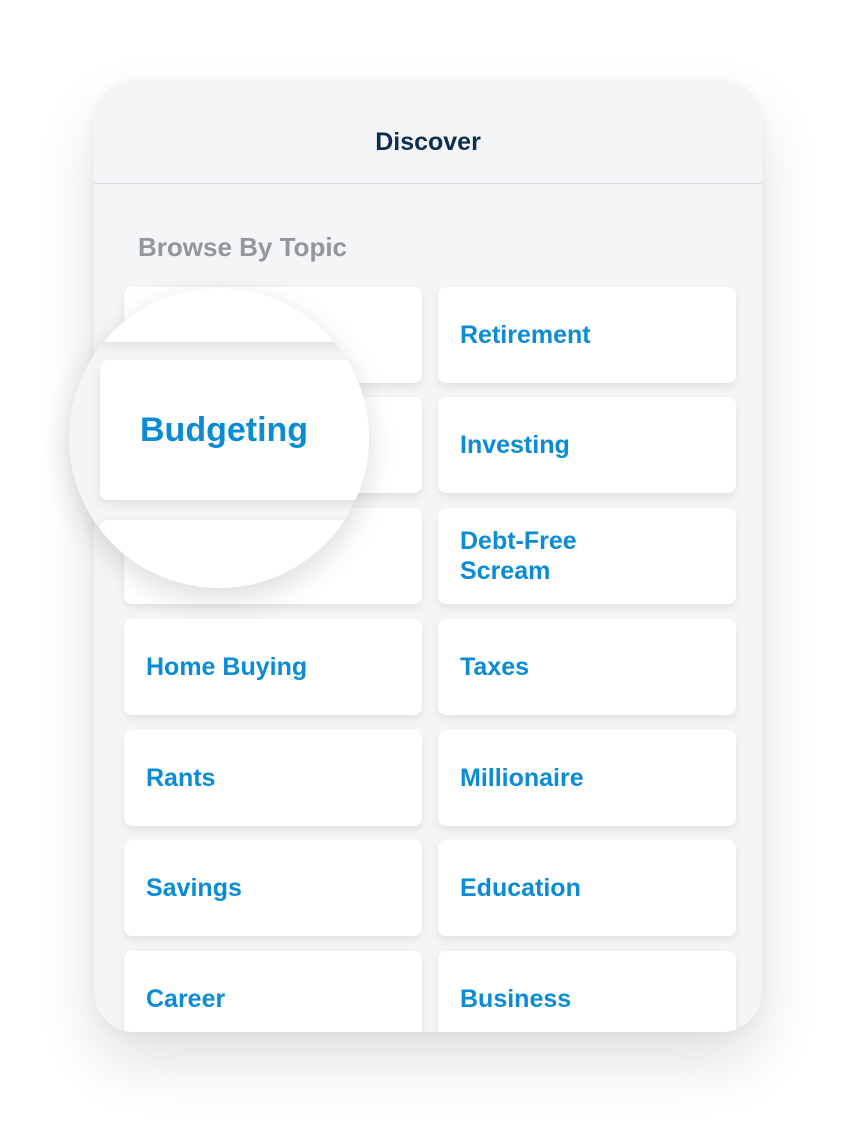  I want to click on topic-label: Rants, so click(181, 778).